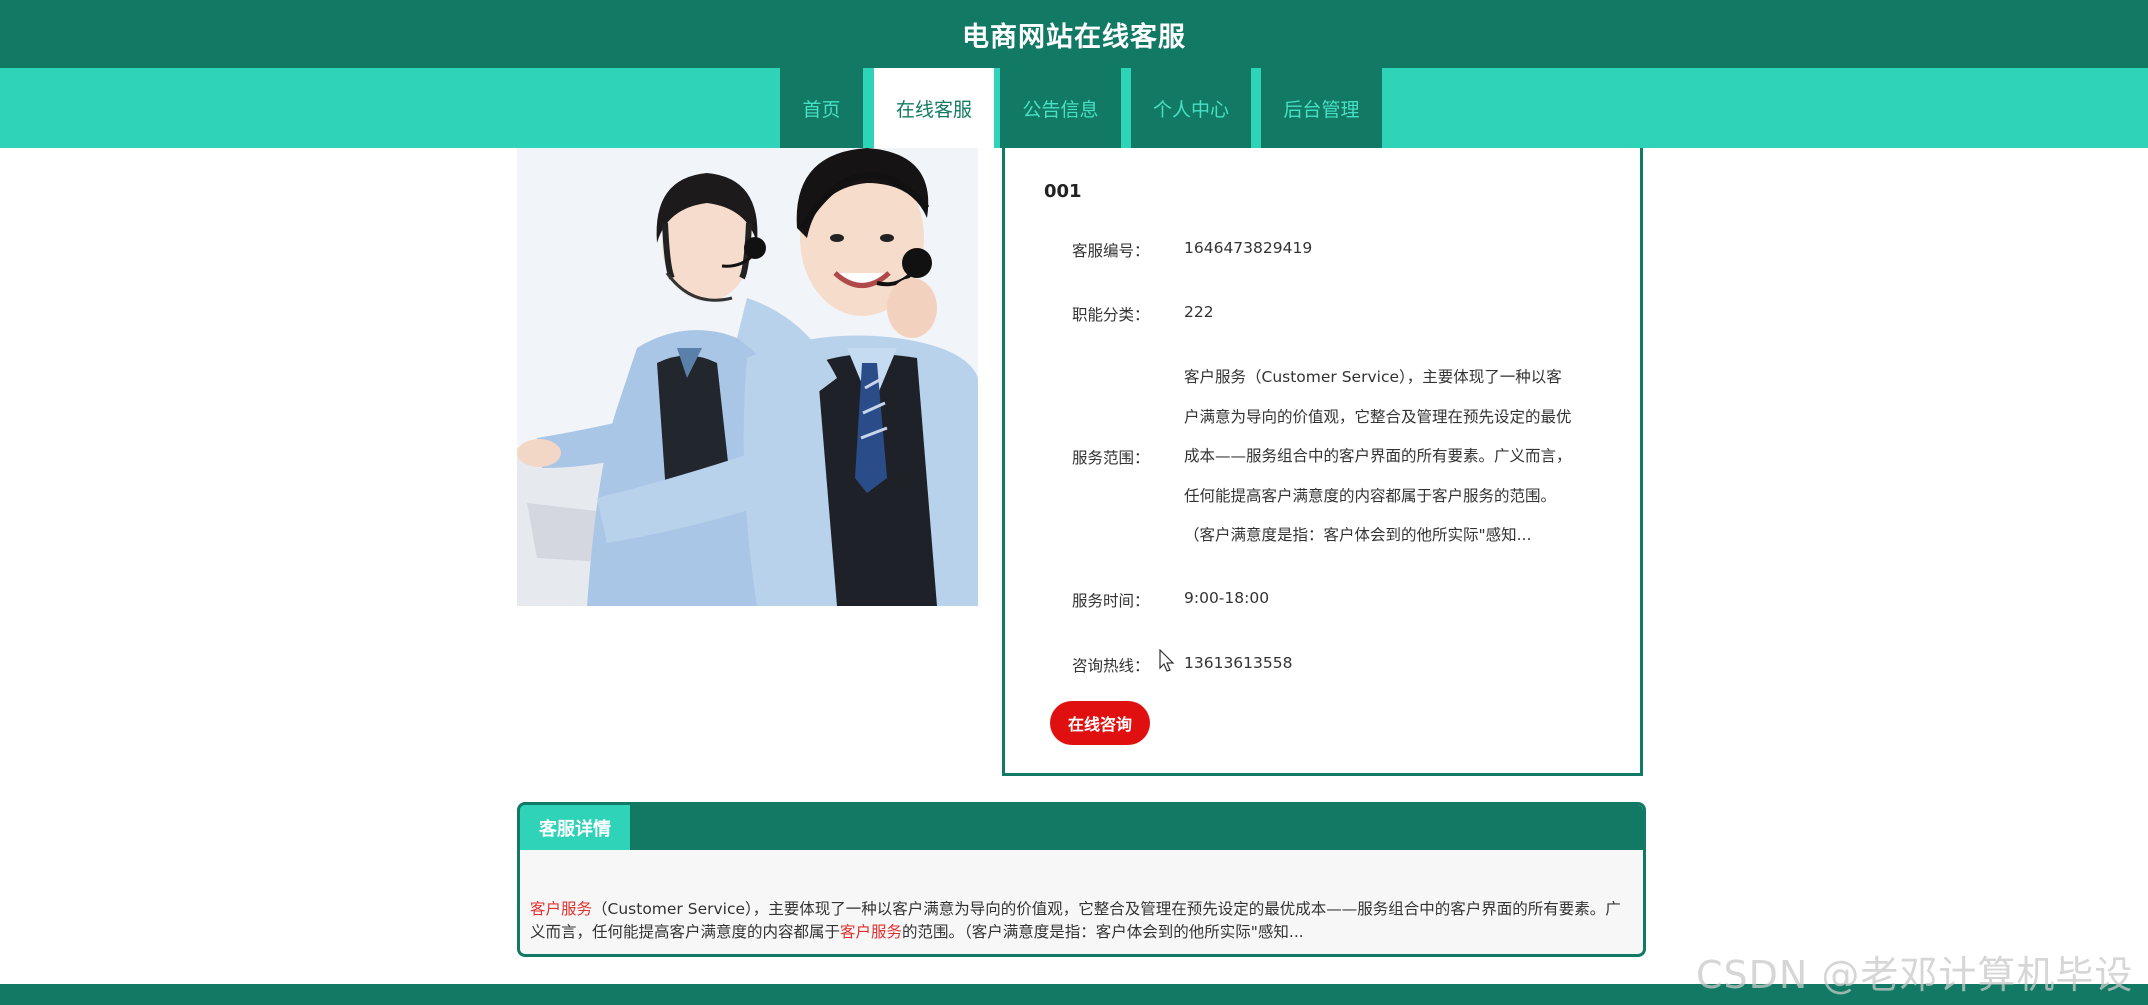 Image resolution: width=2148 pixels, height=1005 pixels. What do you see at coordinates (934, 108) in the screenshot?
I see `nav-item-online-service: 在线客服` at bounding box center [934, 108].